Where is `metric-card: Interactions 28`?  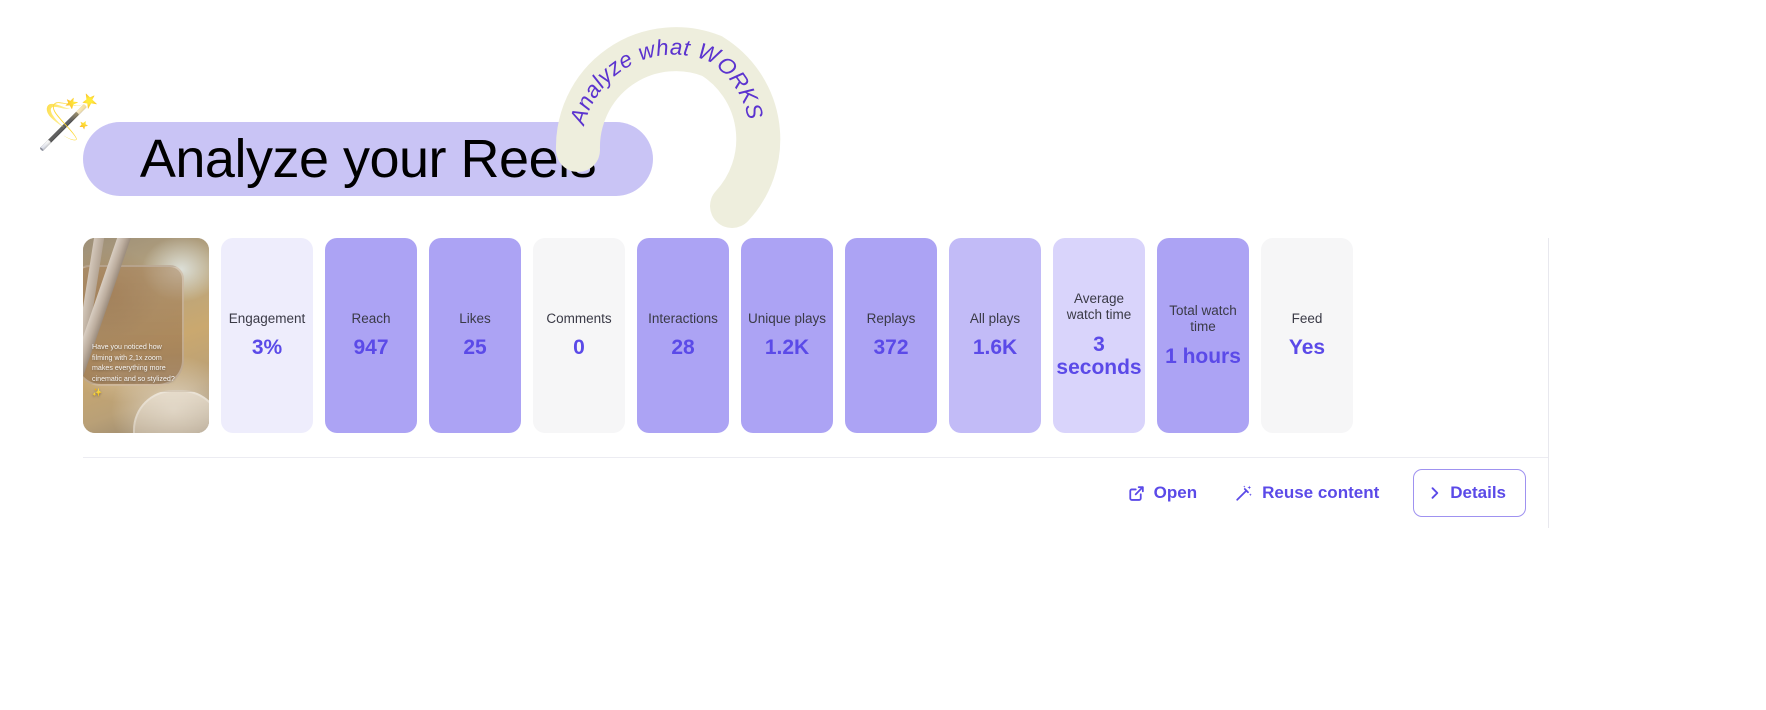 metric-card: Interactions 28 is located at coordinates (683, 335).